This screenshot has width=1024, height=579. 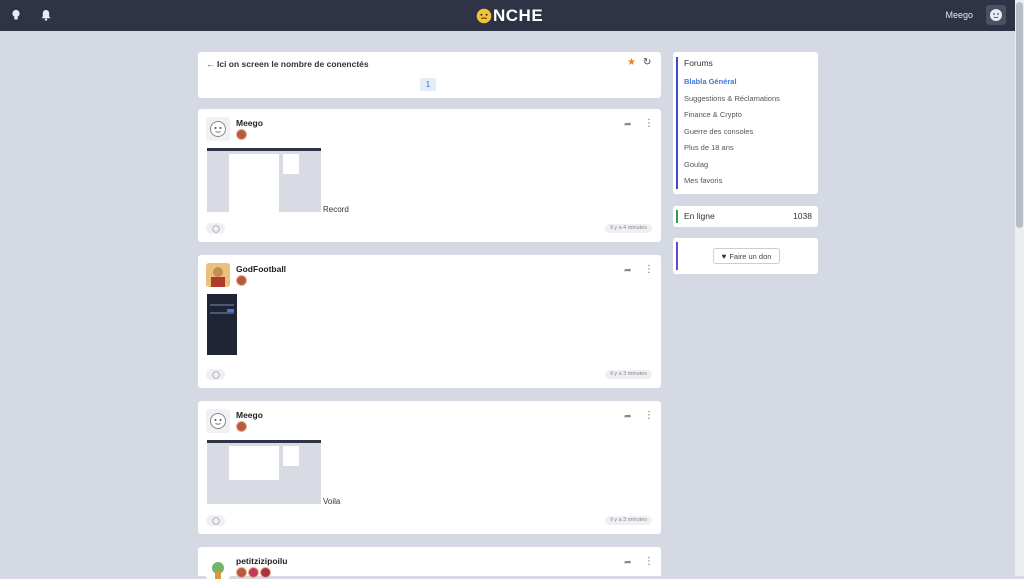 I want to click on page-number-button: 1, so click(x=428, y=84).